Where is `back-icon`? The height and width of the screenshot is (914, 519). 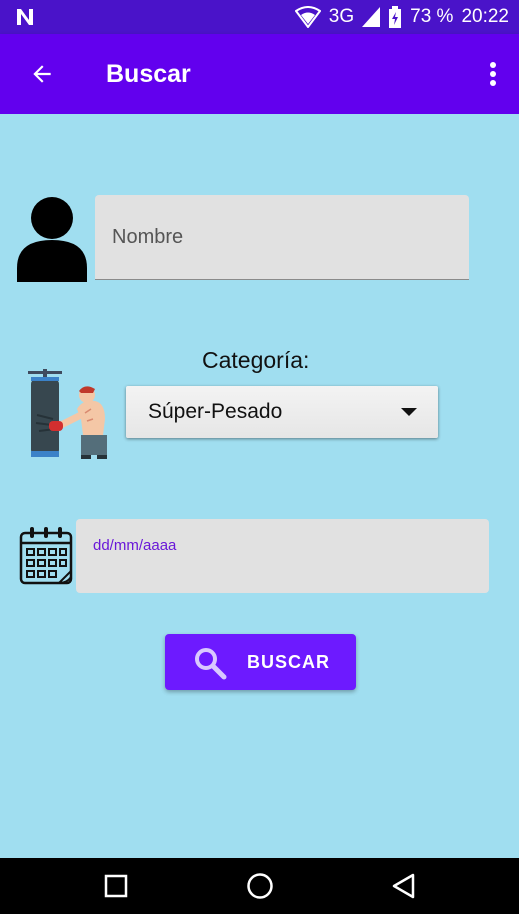 back-icon is located at coordinates (403, 886).